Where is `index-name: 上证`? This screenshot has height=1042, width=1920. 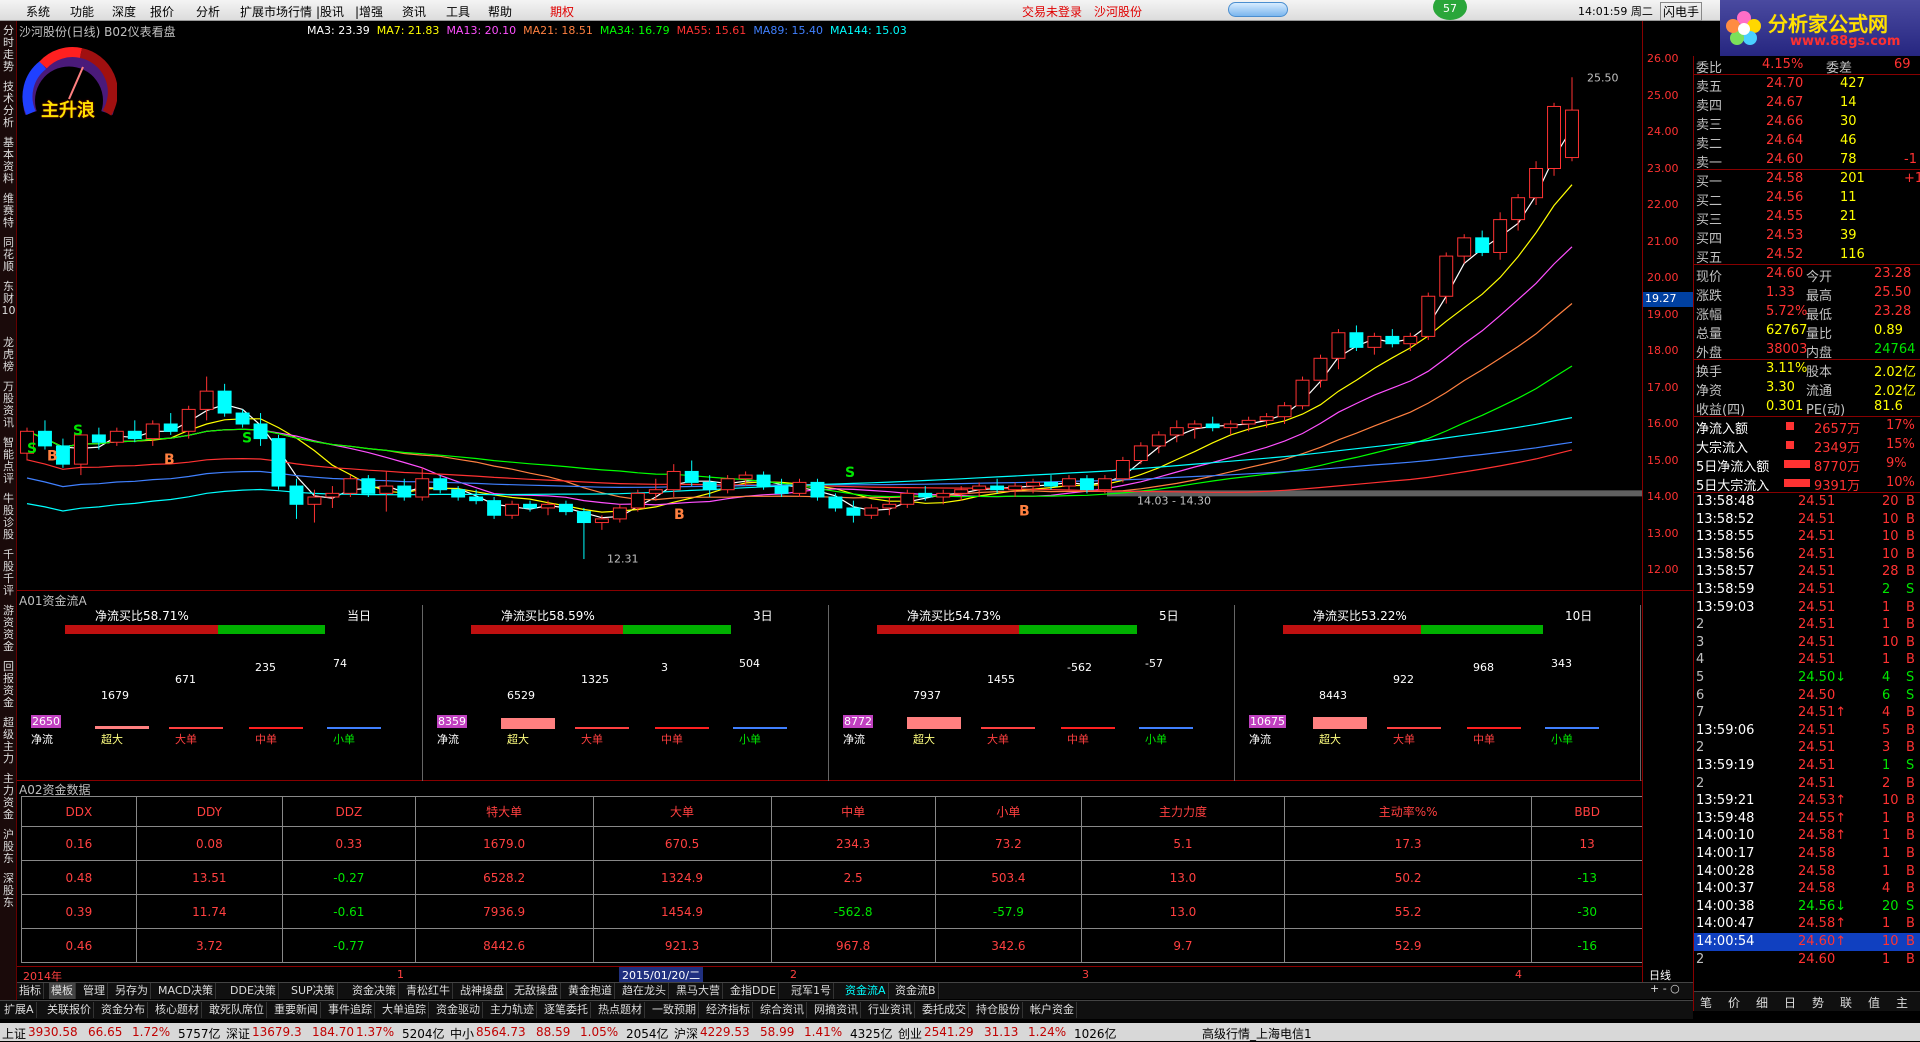
index-name: 上证 is located at coordinates (14, 1033).